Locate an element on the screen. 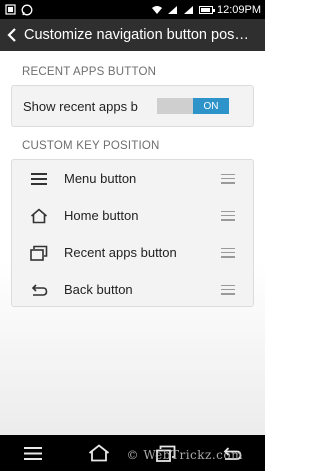 The height and width of the screenshot is (471, 320). list-item: Recent apps button is located at coordinates (132, 252).